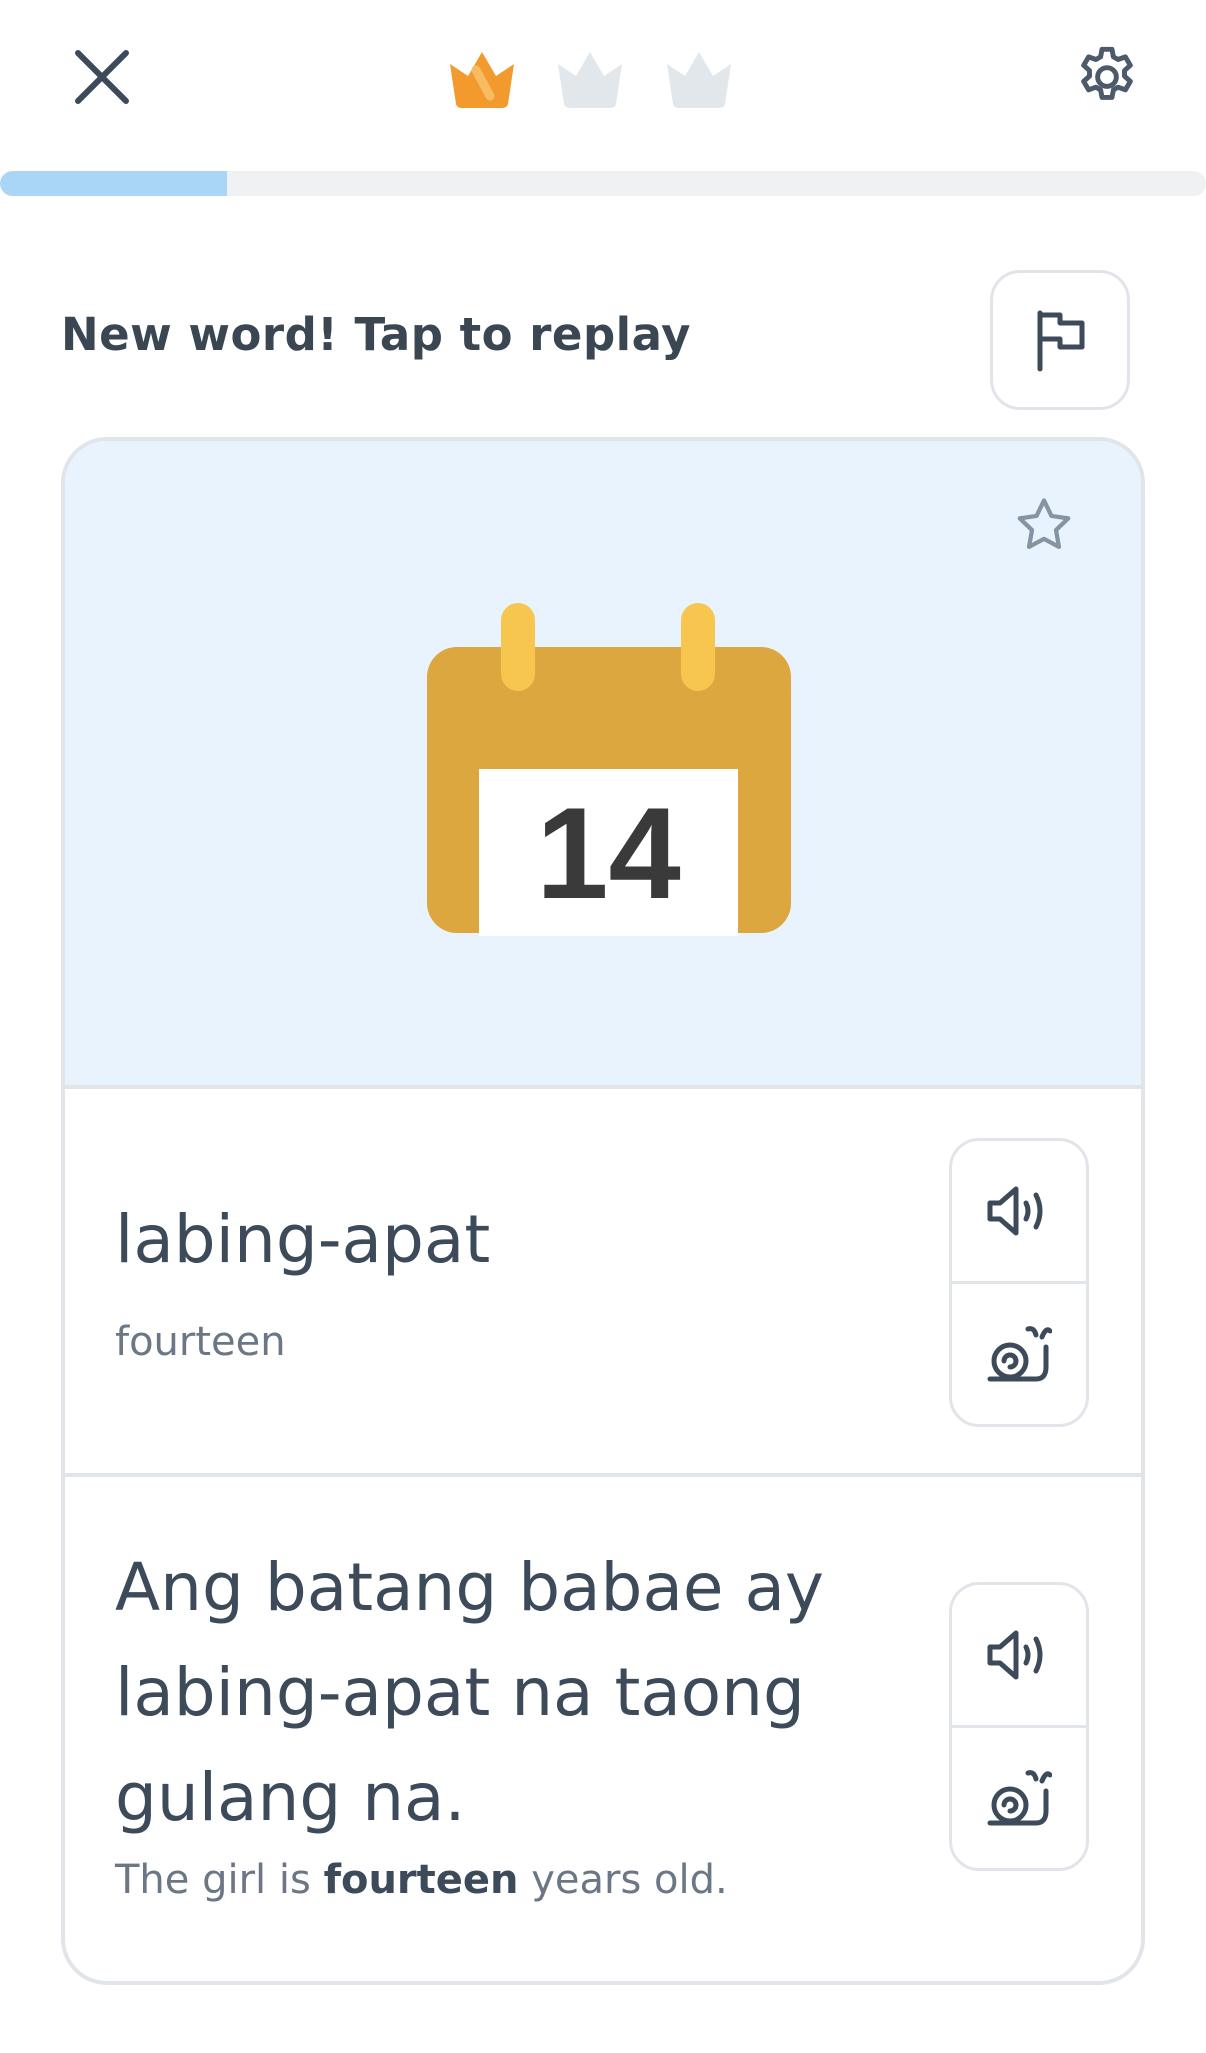 The height and width of the screenshot is (2053, 1206). I want to click on calendar-illustration: 14, so click(609, 769).